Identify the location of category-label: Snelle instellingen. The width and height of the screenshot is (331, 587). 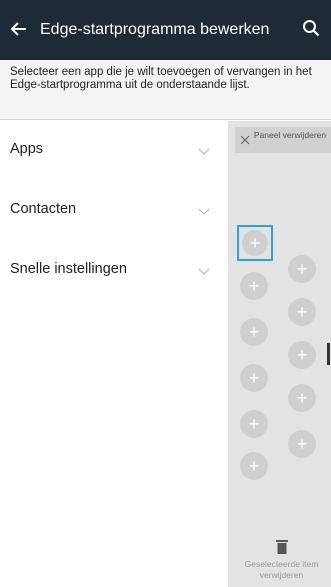
(68, 269).